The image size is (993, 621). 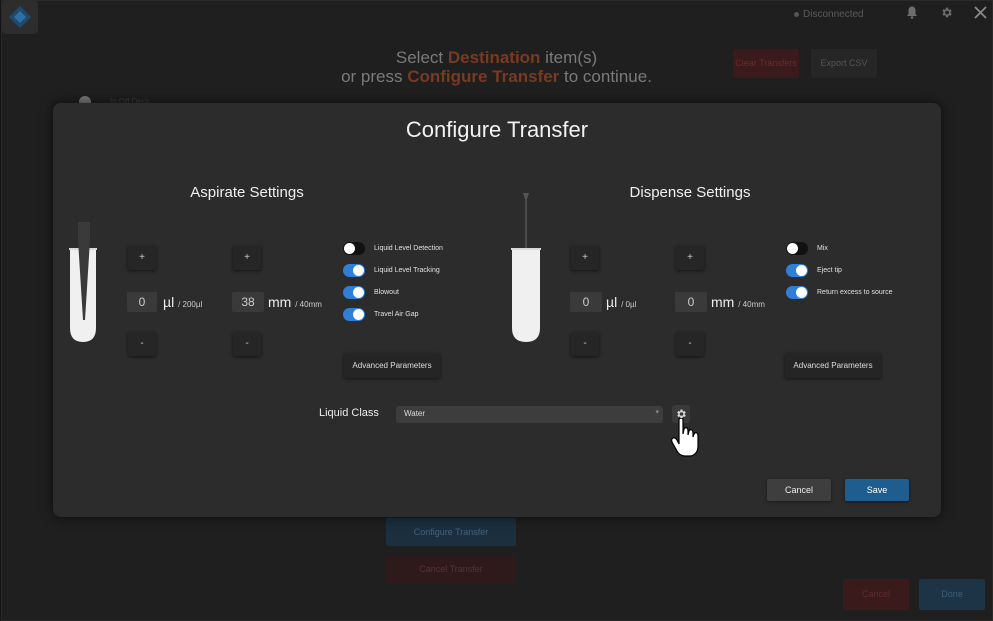 What do you see at coordinates (912, 14) in the screenshot?
I see `bell-icon` at bounding box center [912, 14].